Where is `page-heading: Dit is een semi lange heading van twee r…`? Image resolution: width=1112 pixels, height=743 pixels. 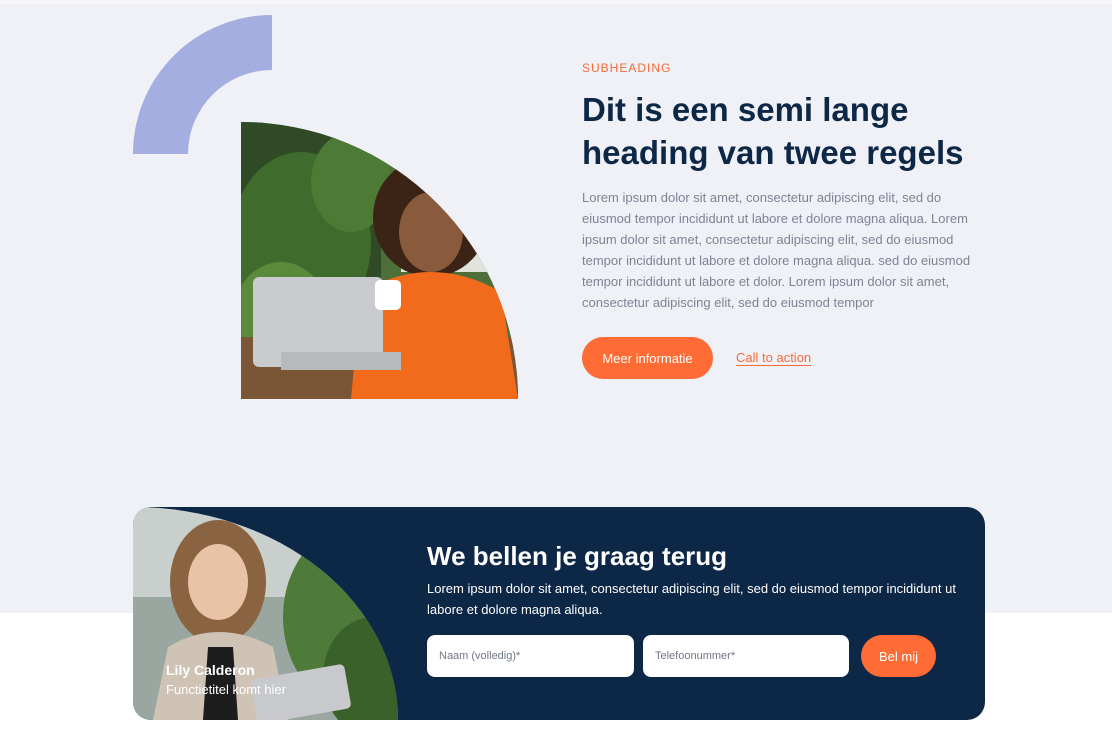 page-heading: Dit is een semi lange heading van twee r… is located at coordinates (773, 131).